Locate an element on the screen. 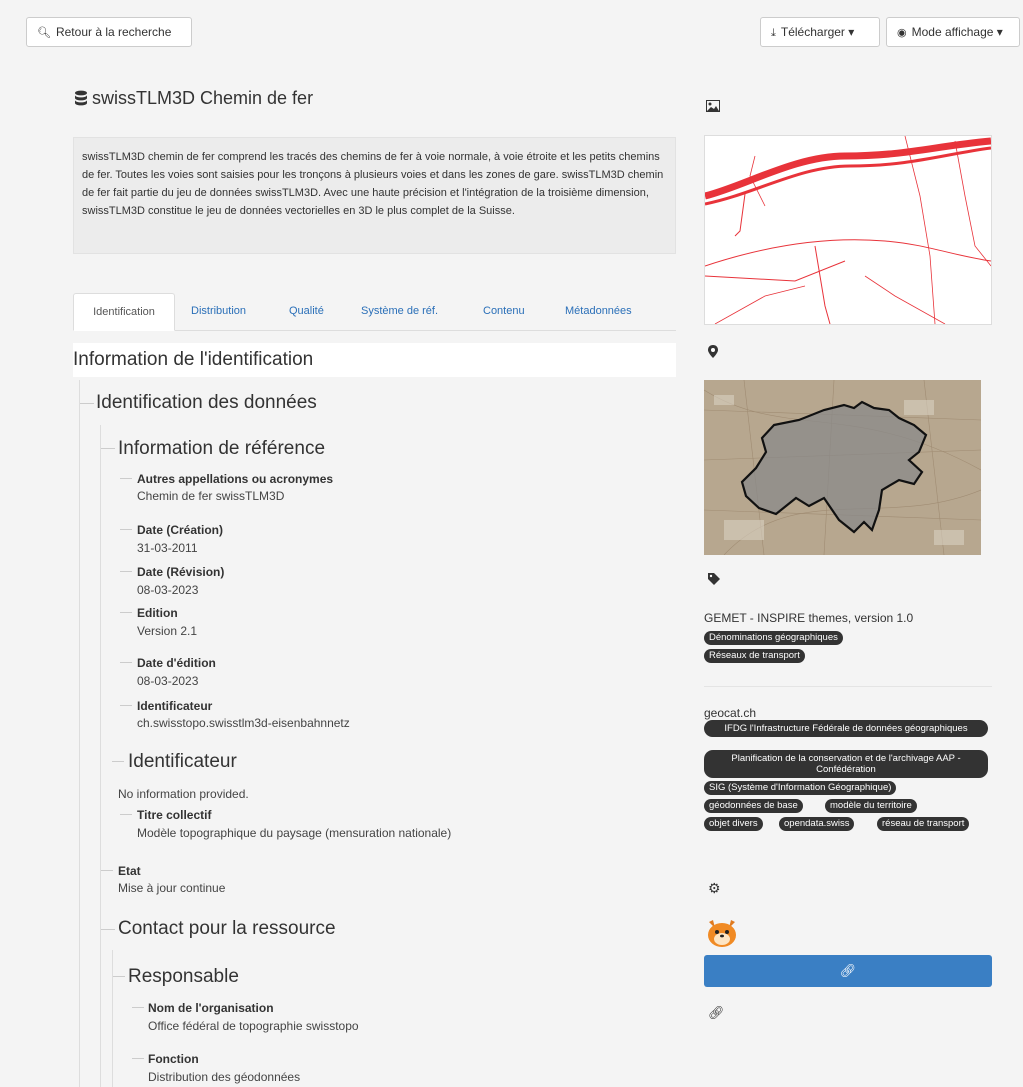  link-button: 🔗︎ is located at coordinates (848, 971).